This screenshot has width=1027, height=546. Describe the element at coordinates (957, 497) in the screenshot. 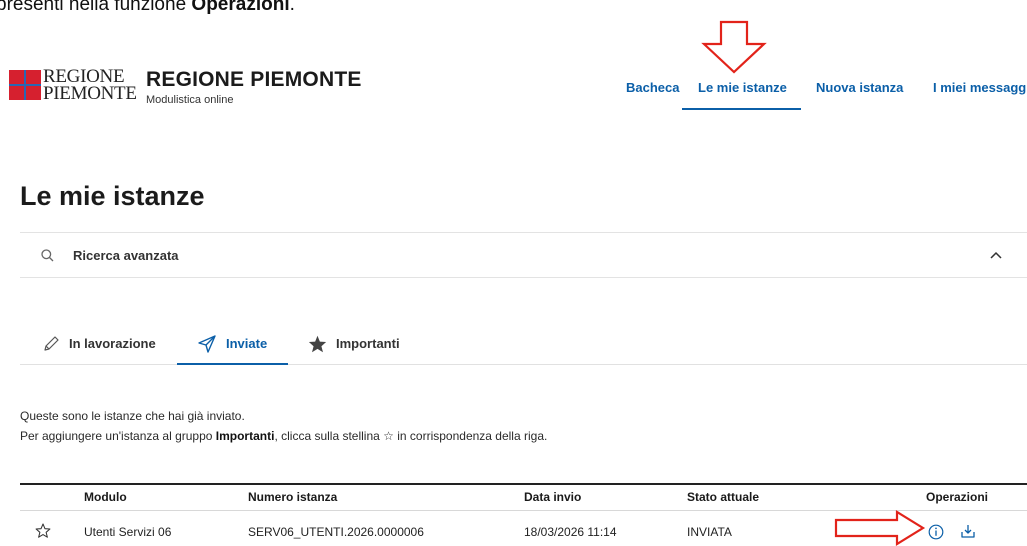

I see `column-header-operazioni: Operazioni` at that location.